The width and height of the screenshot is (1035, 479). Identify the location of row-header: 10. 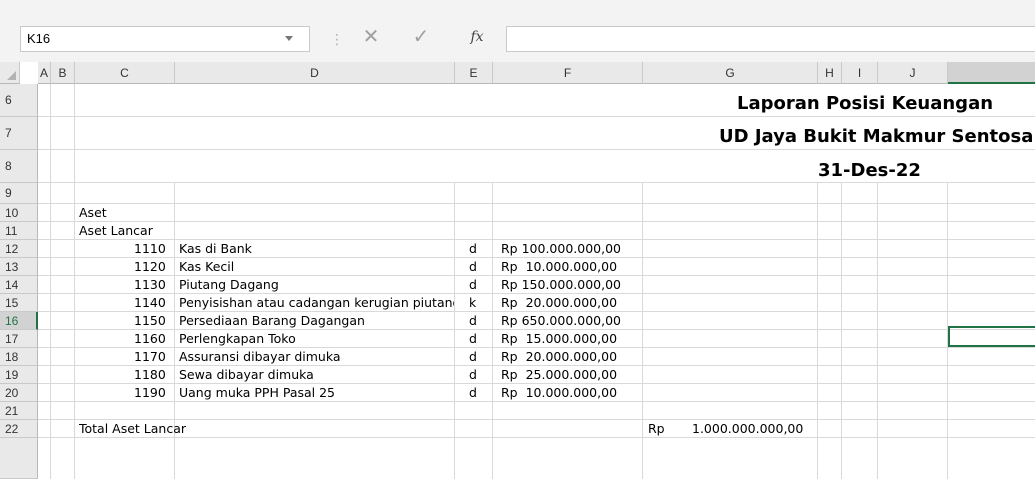
(19, 213).